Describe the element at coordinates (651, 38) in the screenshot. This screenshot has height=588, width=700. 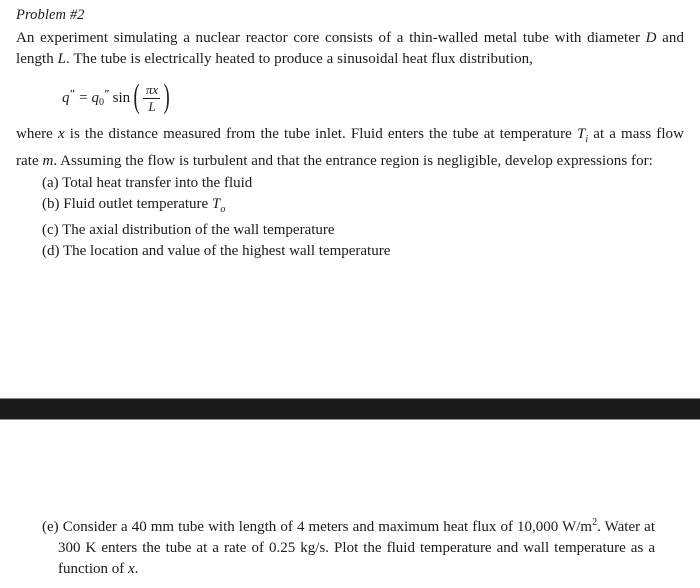
I see `variable-D: D` at that location.